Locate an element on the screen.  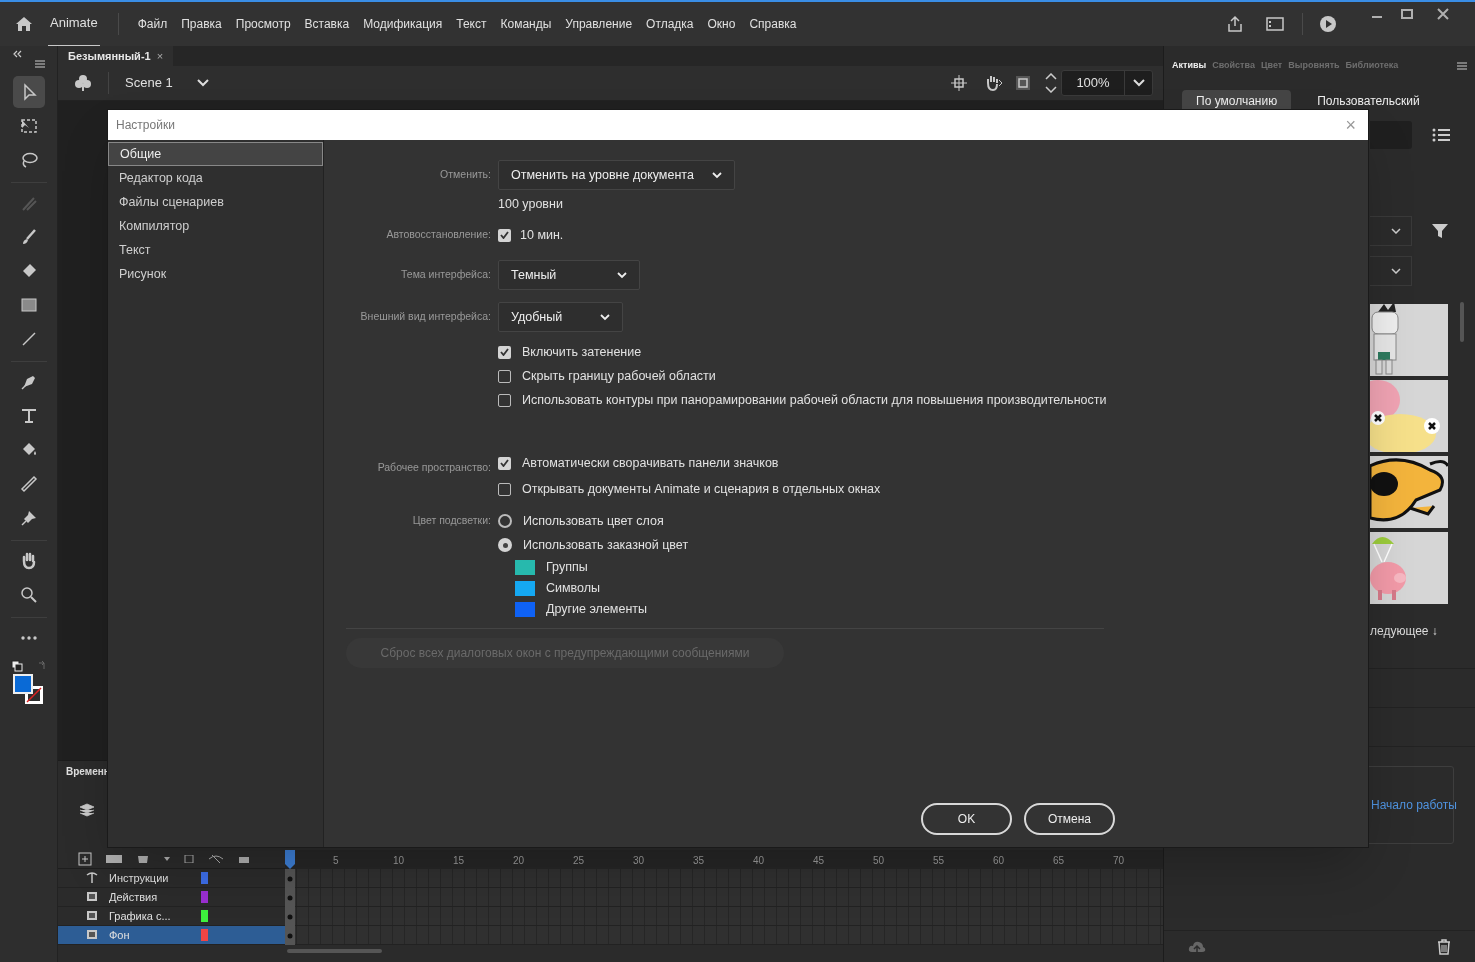
menu-item: Управление is located at coordinates (599, 24).